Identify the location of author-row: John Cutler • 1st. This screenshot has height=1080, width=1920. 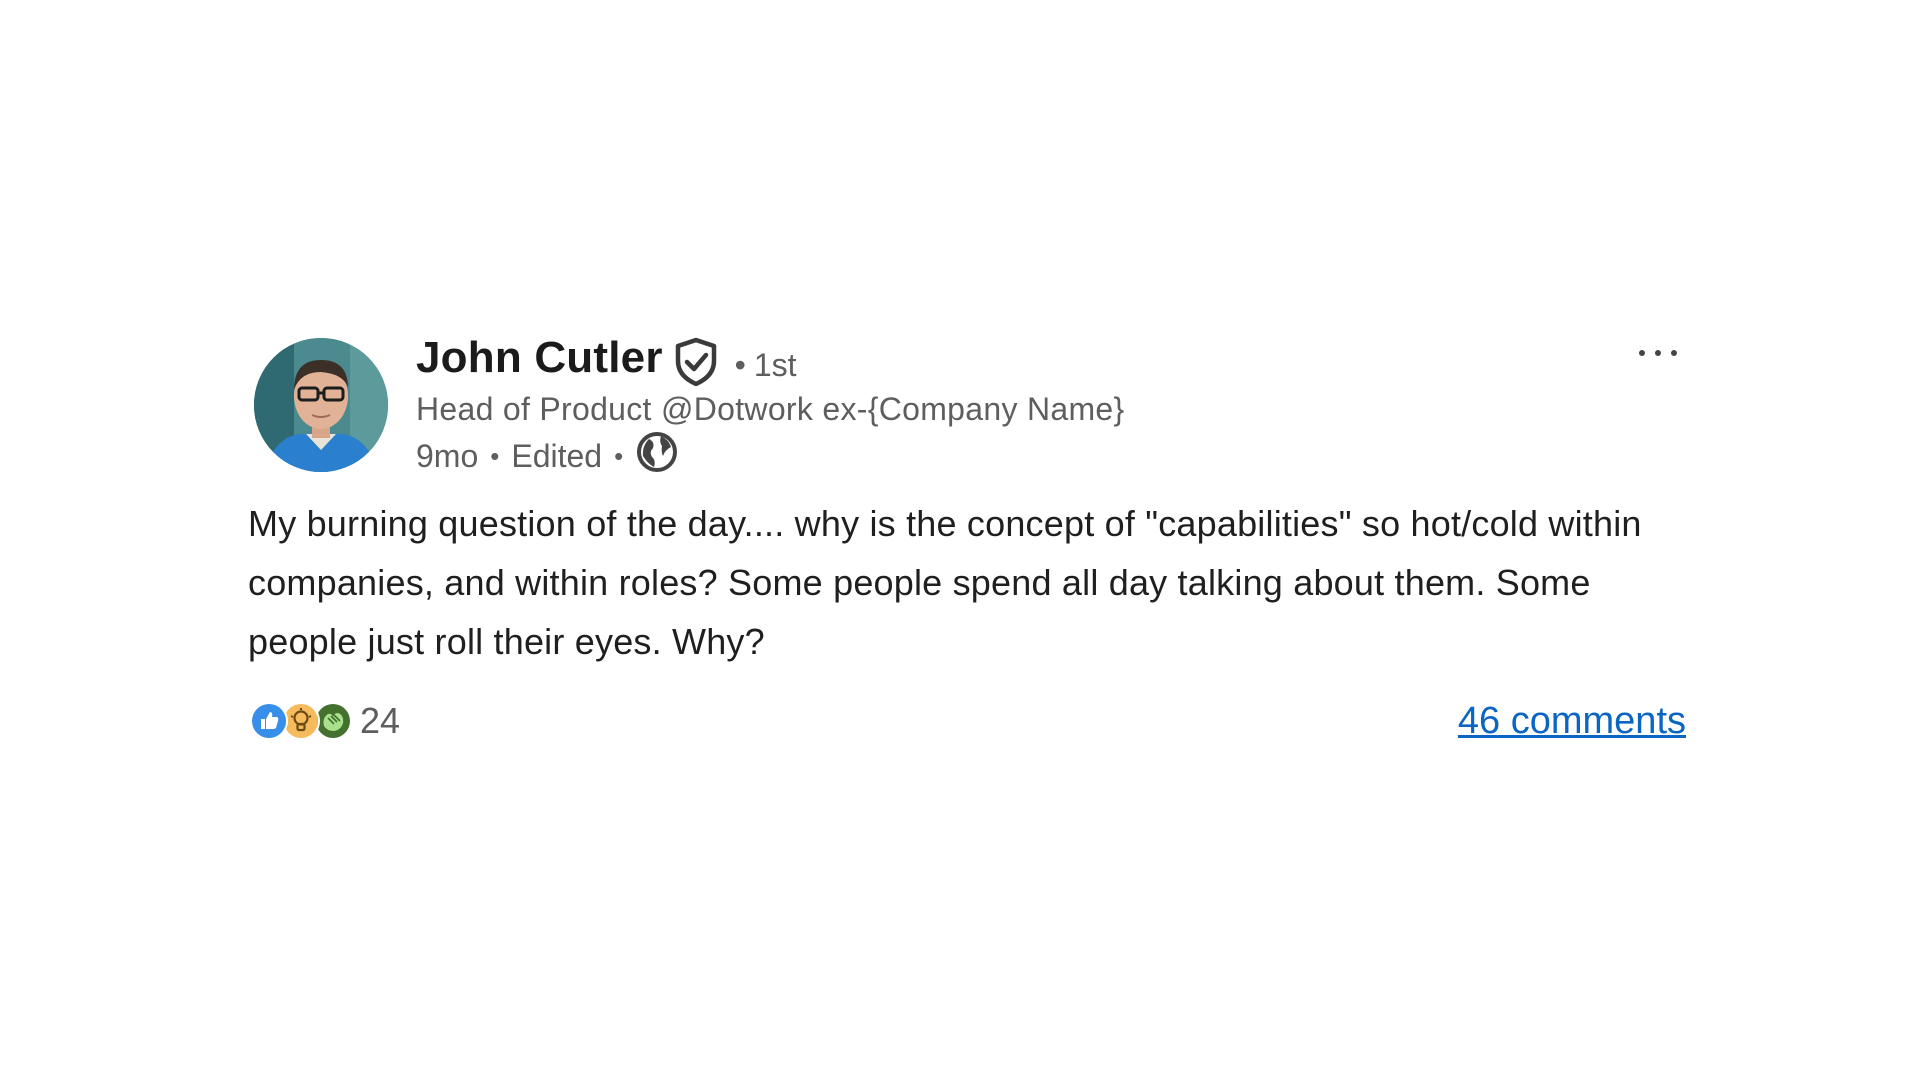
(770, 358).